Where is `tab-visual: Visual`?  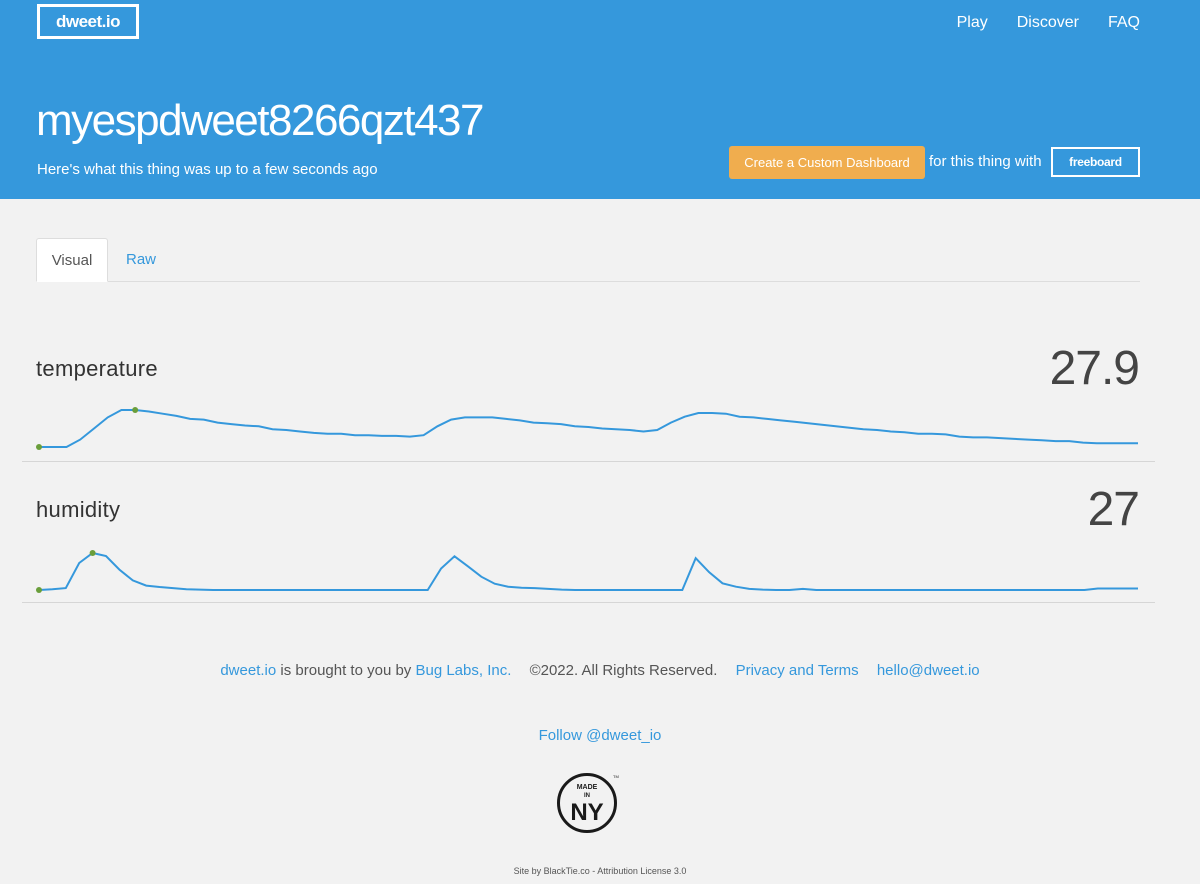
tab-visual: Visual is located at coordinates (72, 260).